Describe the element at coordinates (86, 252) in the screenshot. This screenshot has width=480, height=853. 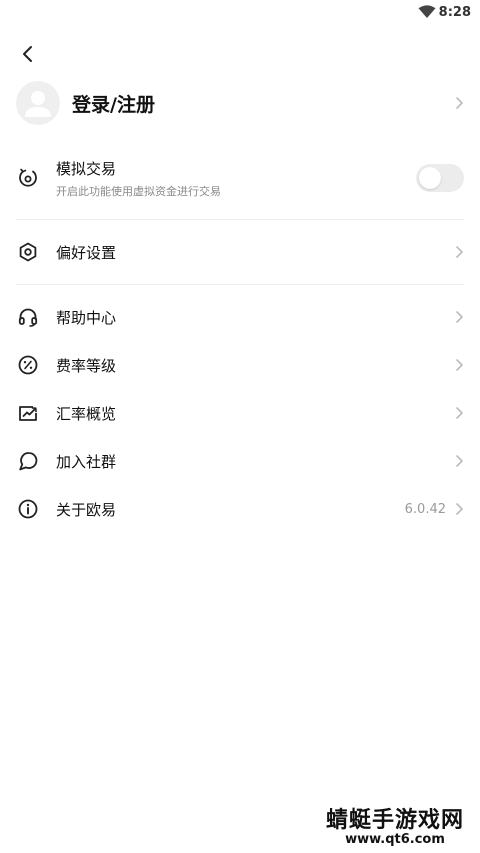
I see `menu-label-preferences: 偏好设置` at that location.